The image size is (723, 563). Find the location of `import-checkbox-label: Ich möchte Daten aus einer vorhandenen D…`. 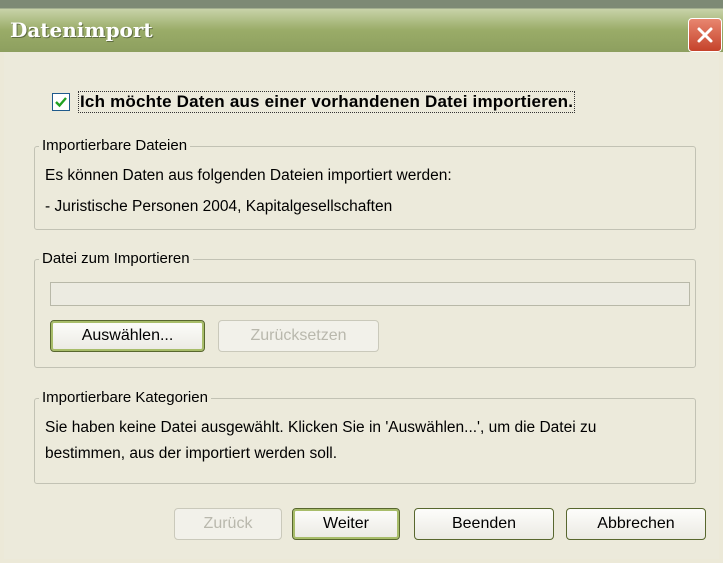

import-checkbox-label: Ich möchte Daten aus einer vorhandenen D… is located at coordinates (327, 102).